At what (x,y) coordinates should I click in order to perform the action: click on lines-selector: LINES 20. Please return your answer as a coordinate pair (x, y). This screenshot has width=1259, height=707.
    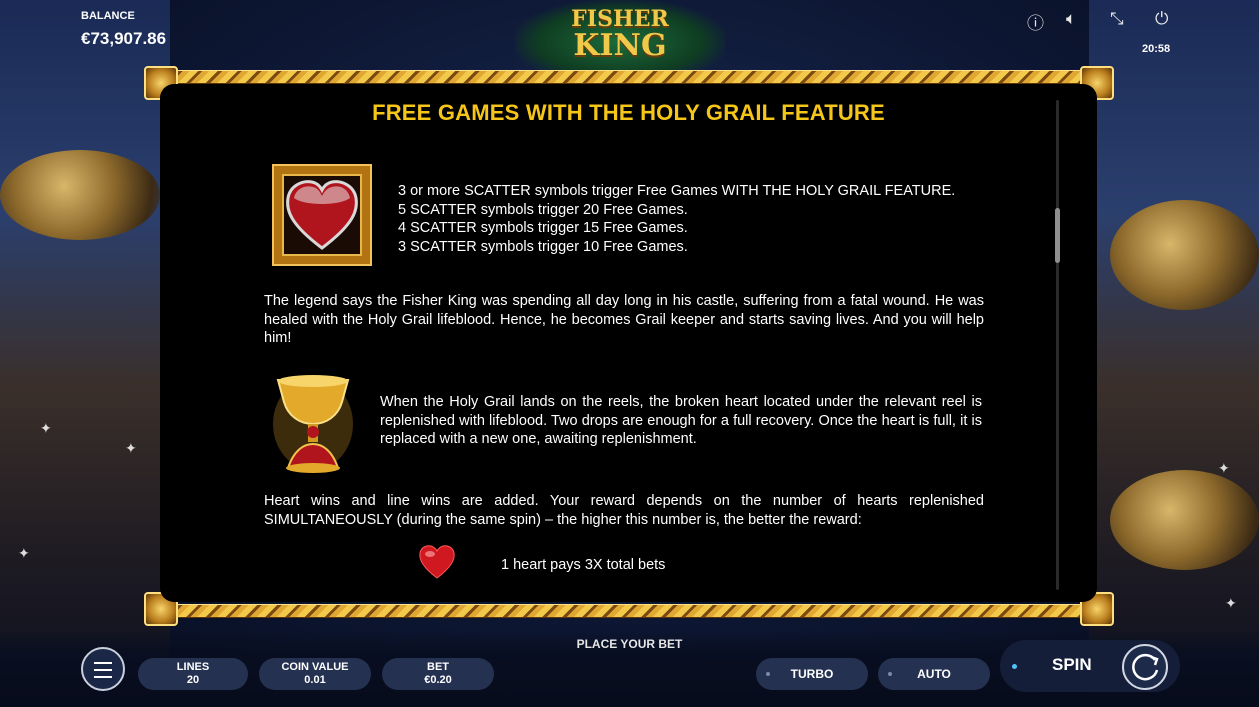
    Looking at the image, I should click on (193, 674).